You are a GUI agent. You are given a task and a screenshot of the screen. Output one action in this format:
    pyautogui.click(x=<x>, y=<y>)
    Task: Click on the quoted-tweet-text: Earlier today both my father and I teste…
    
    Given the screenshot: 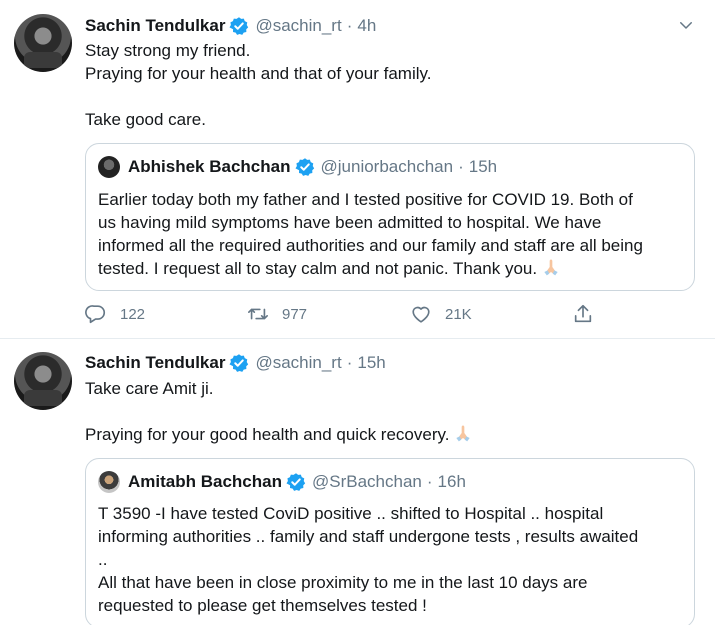 What is the action you would take?
    pyautogui.click(x=393, y=234)
    